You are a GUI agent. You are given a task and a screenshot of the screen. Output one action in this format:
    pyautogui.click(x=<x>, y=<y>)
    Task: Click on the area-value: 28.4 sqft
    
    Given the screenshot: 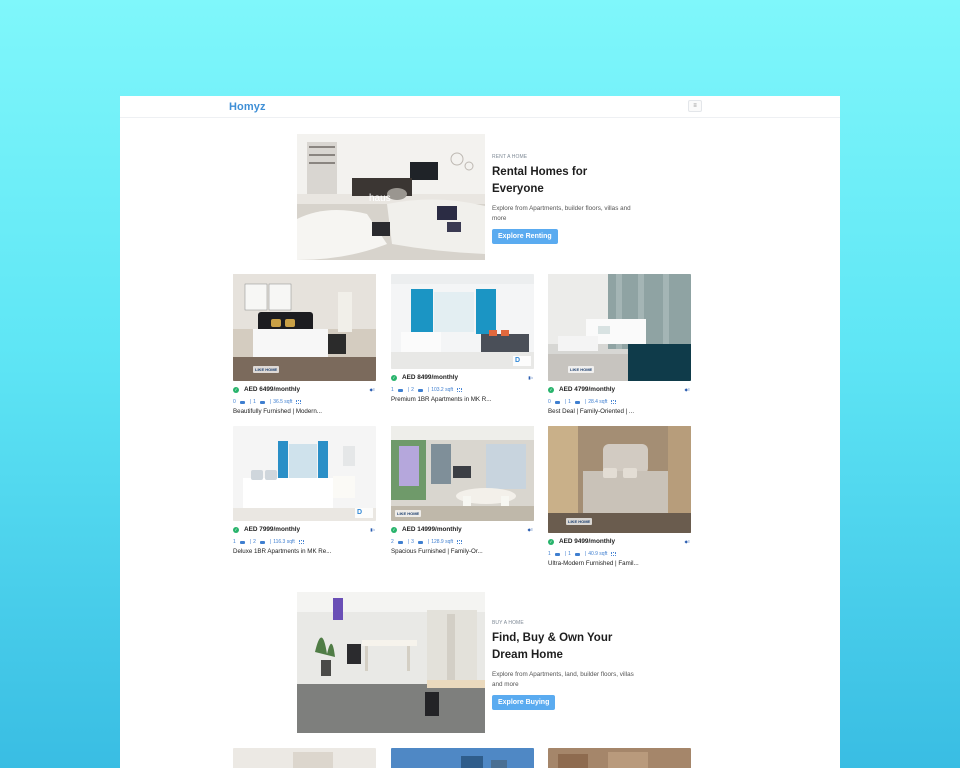 What is the action you would take?
    pyautogui.click(x=598, y=402)
    